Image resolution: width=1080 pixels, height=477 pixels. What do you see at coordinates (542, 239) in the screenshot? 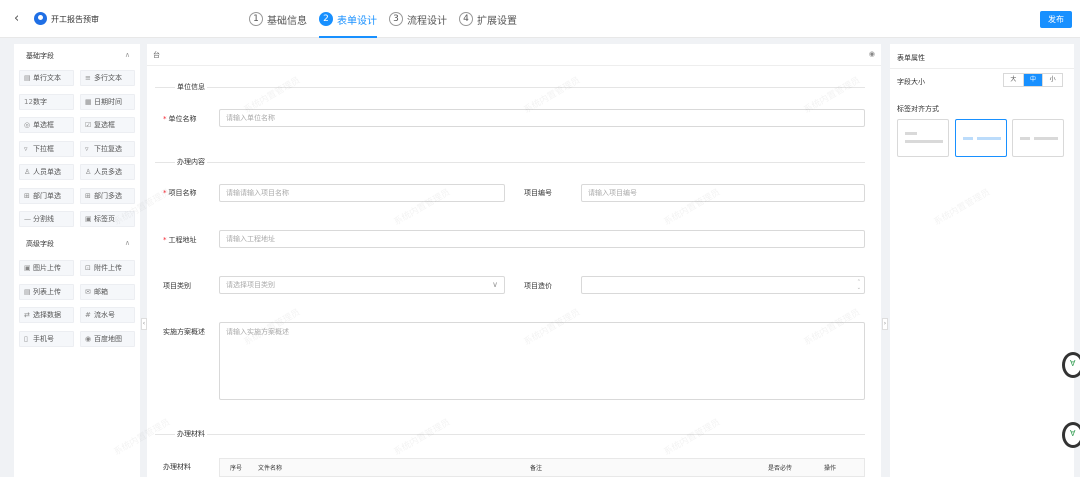
I see `address-input: 请输入工程地址` at bounding box center [542, 239].